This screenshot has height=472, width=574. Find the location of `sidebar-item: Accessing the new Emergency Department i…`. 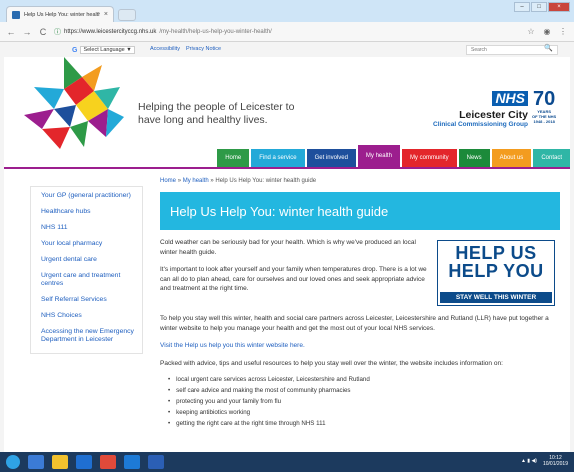

sidebar-item: Accessing the new Emergency Department i… is located at coordinates (86, 337).